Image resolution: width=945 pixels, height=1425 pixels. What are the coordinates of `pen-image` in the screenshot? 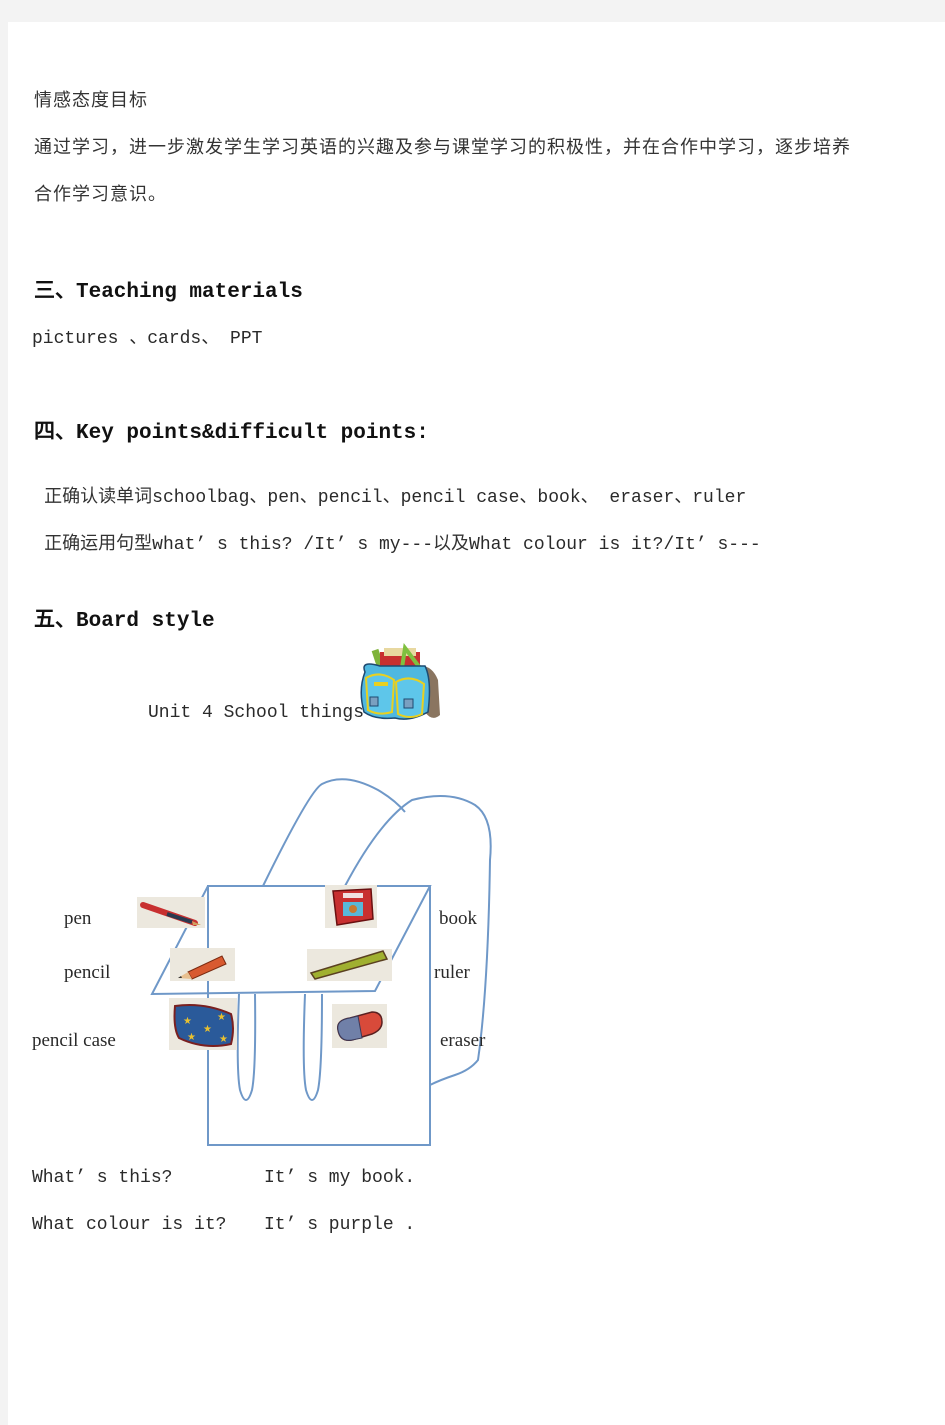 It's located at (171, 912).